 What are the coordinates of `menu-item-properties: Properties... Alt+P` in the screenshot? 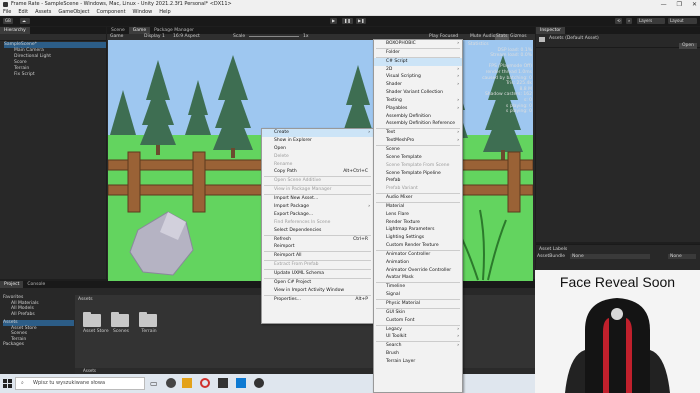 It's located at (317, 300).